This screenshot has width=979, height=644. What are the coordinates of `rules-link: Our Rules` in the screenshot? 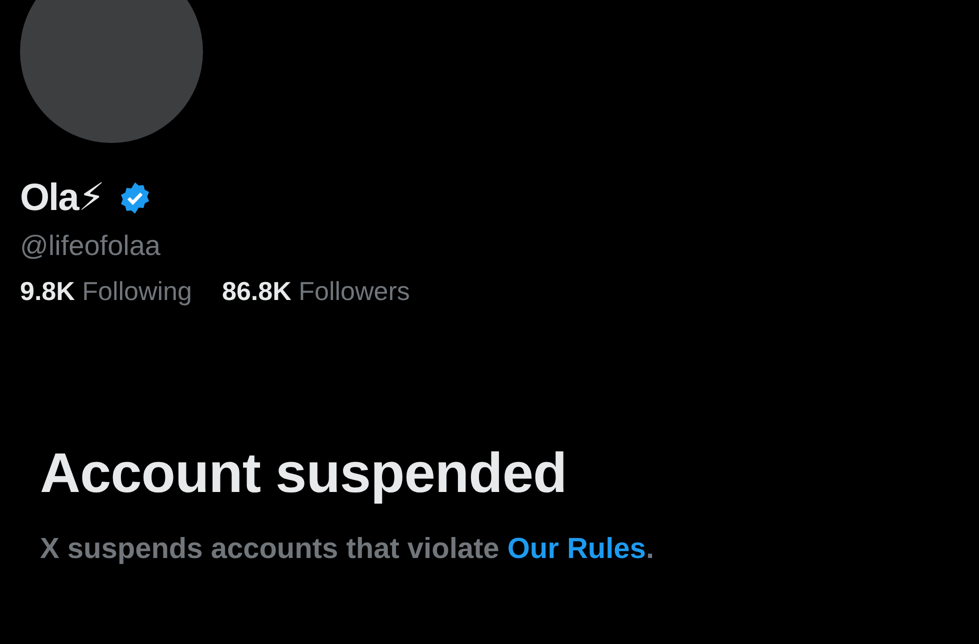 It's located at (576, 549).